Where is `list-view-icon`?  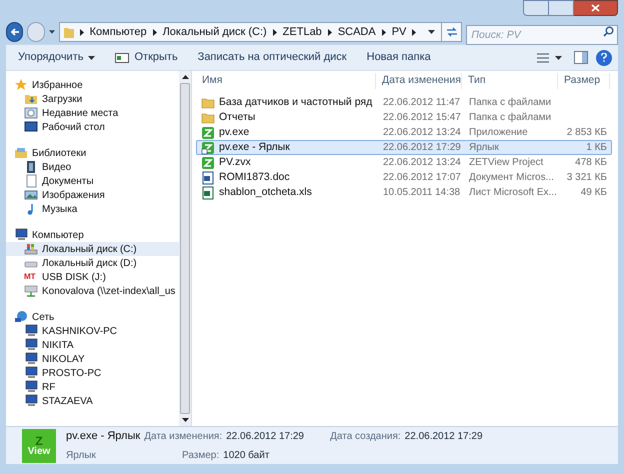
list-view-icon is located at coordinates (543, 57).